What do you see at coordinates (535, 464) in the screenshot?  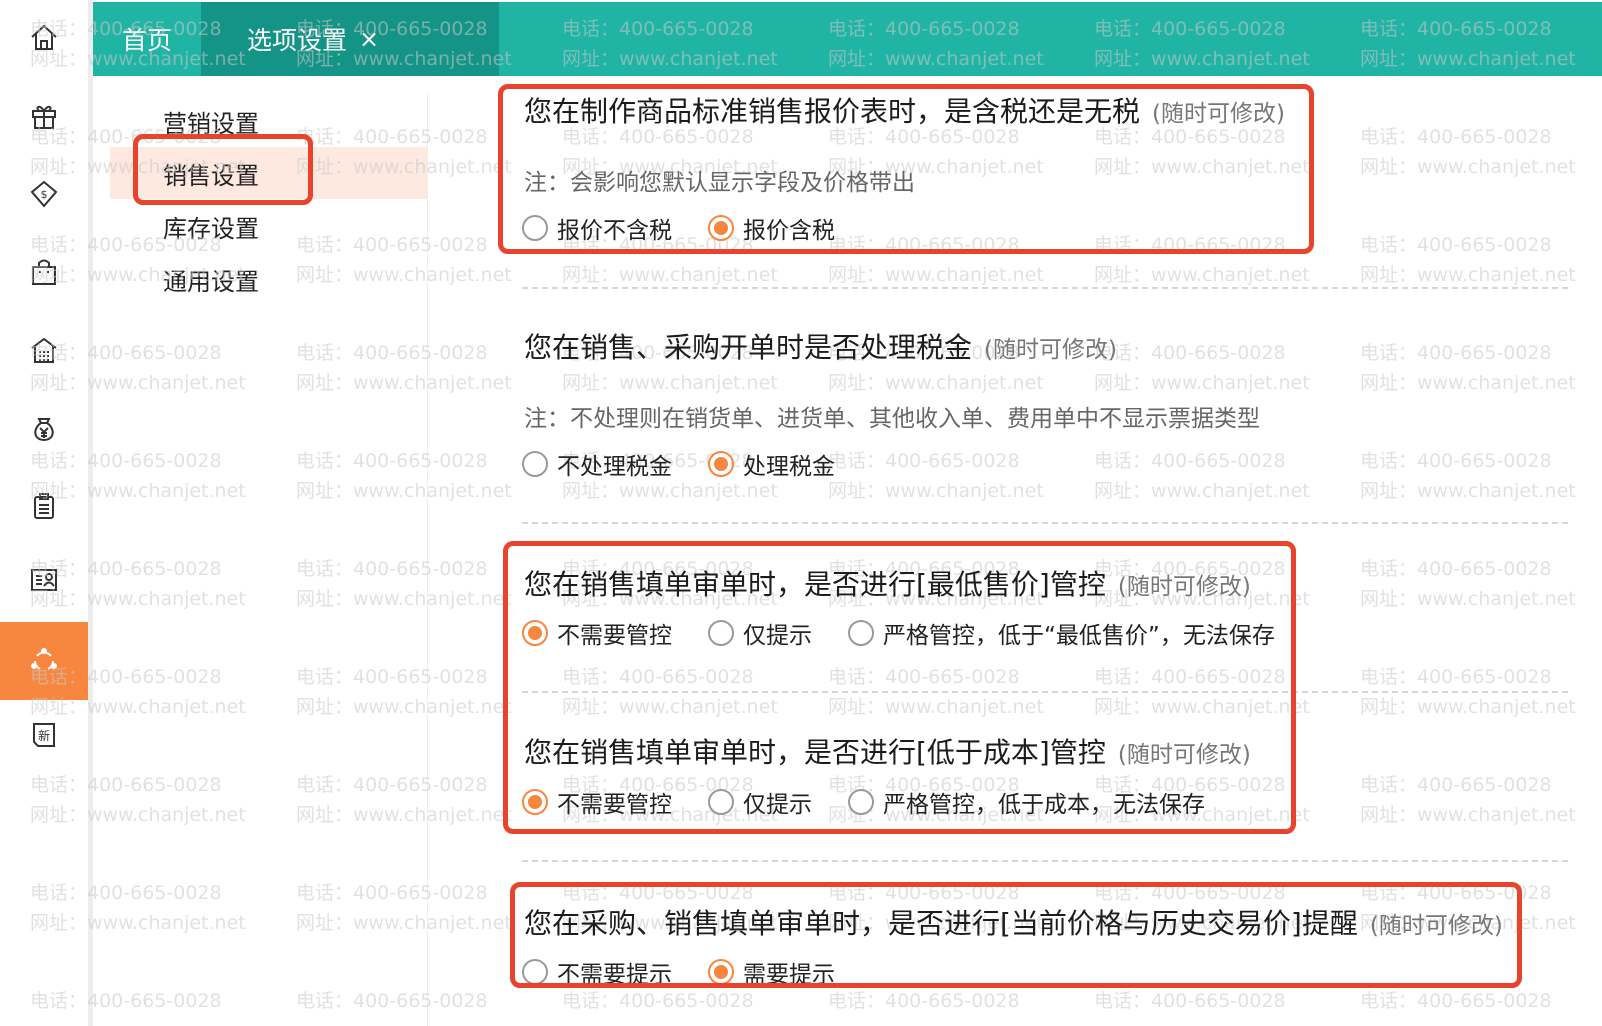 I see `radio-circle` at bounding box center [535, 464].